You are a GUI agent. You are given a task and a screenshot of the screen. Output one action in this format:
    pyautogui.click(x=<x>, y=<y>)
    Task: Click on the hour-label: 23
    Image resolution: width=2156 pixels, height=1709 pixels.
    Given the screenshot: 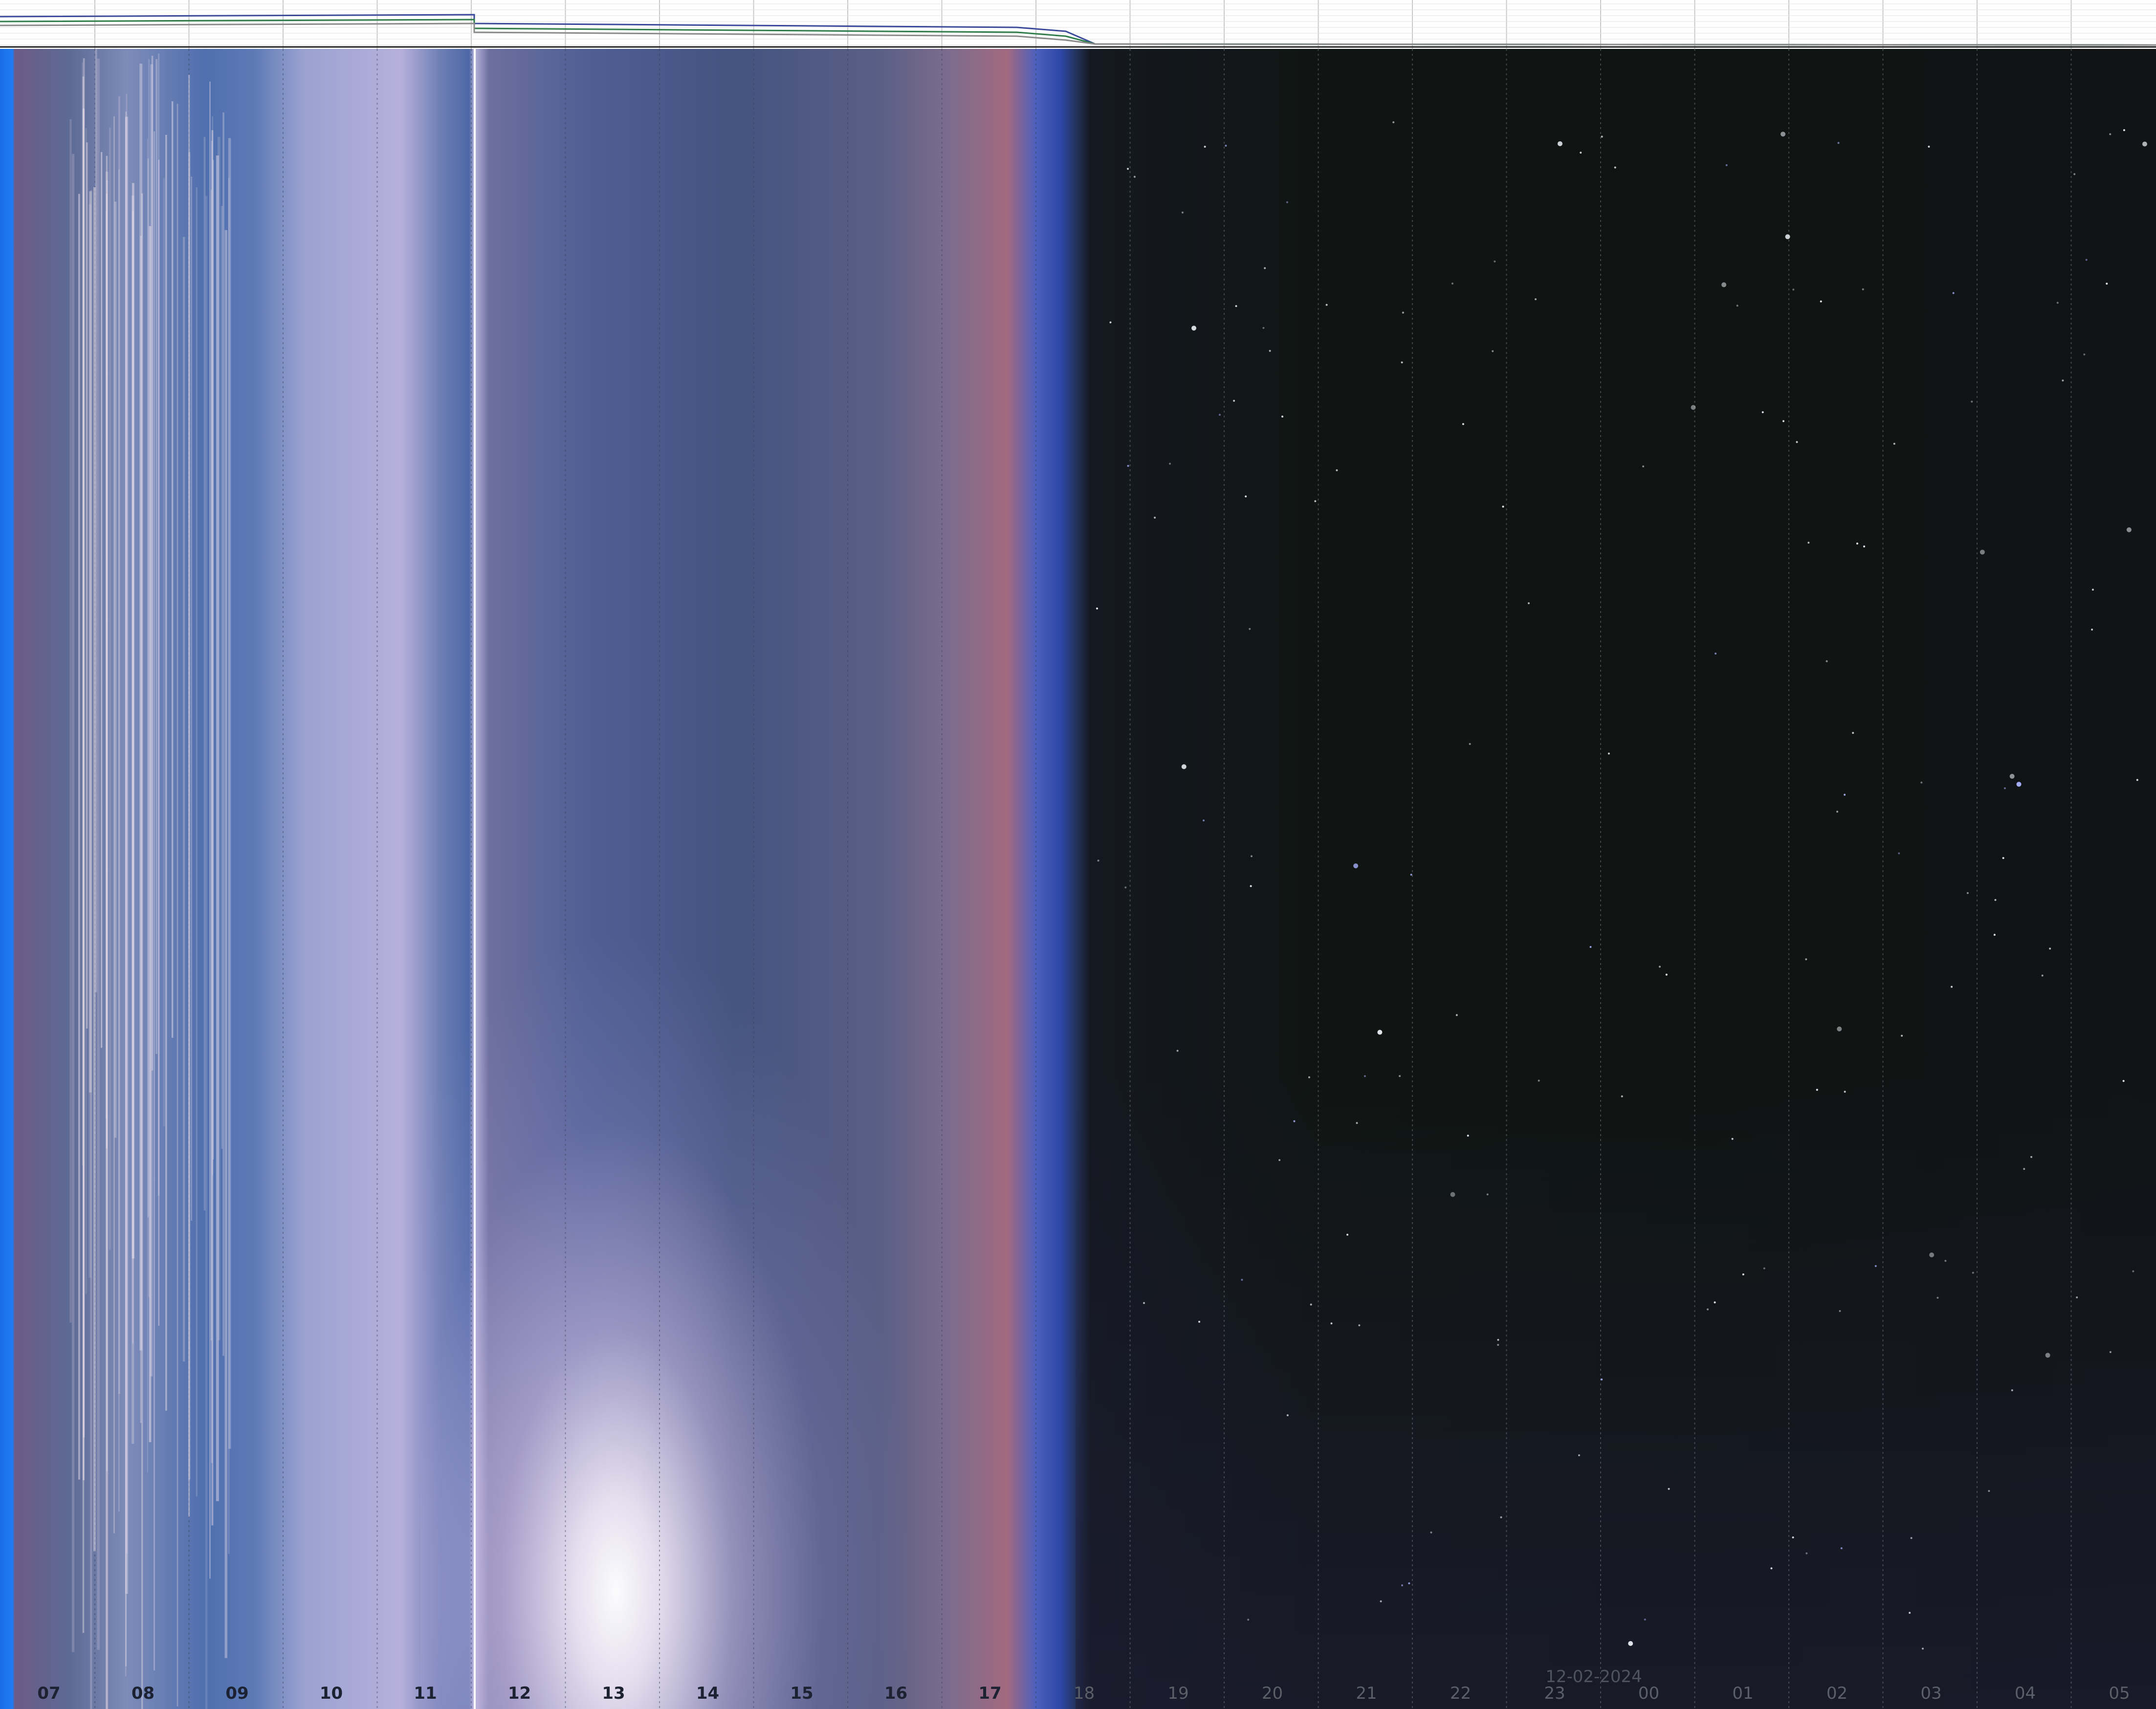 What is the action you would take?
    pyautogui.click(x=1554, y=1693)
    